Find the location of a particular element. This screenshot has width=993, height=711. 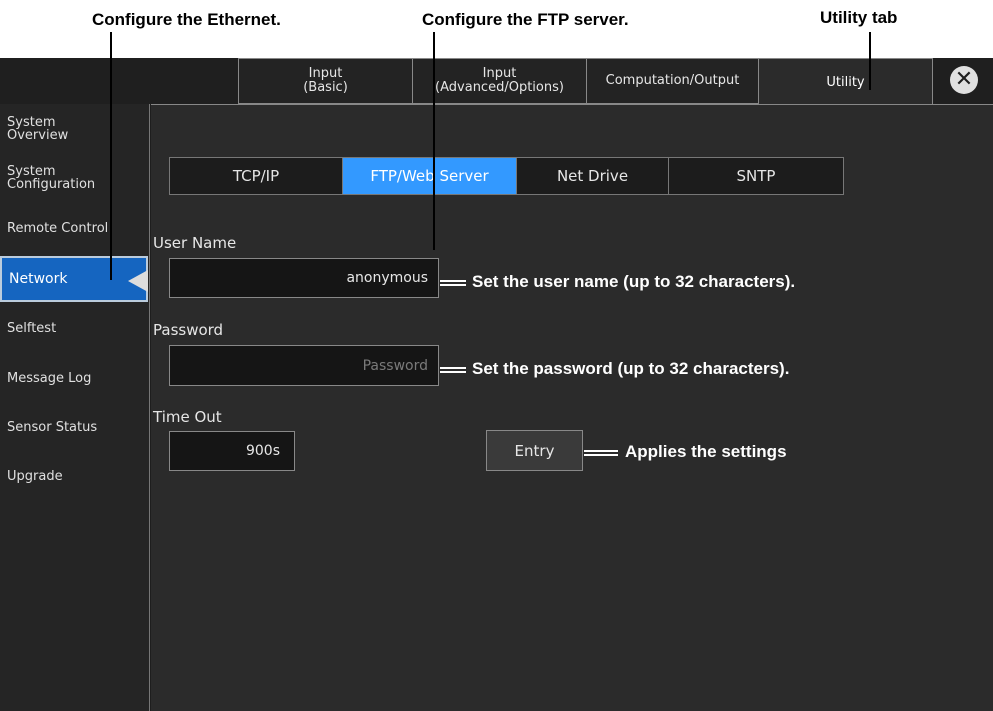

subtab-net-drive: Net Drive is located at coordinates (592, 176).